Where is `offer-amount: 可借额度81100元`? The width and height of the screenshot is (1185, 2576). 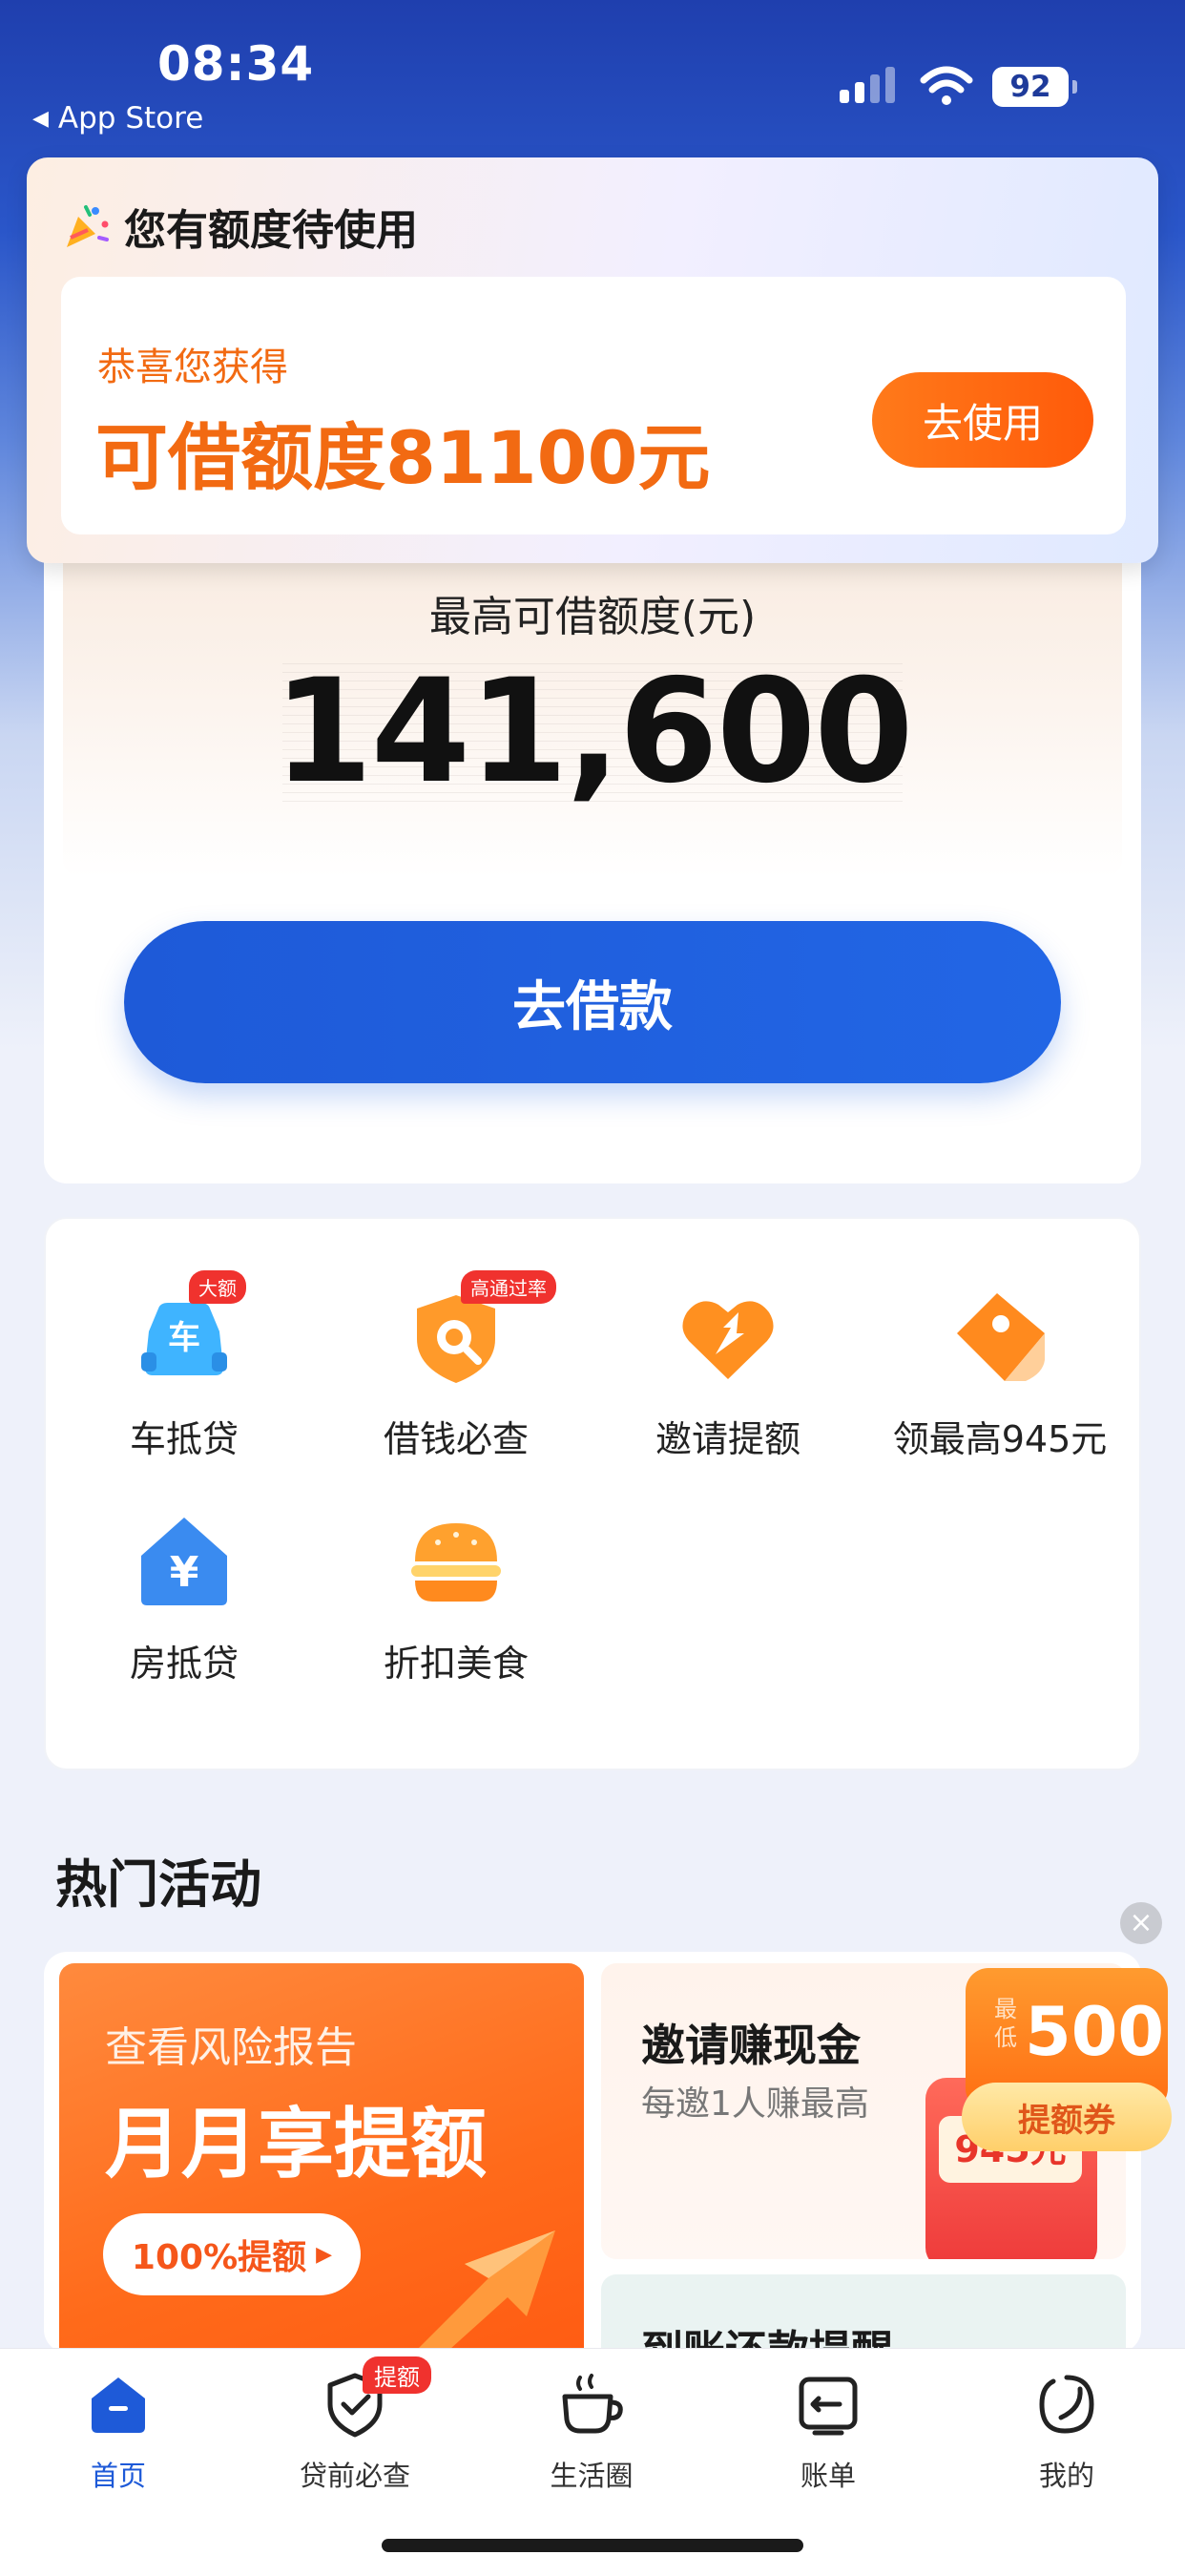
offer-amount: 可借额度81100元 is located at coordinates (403, 457).